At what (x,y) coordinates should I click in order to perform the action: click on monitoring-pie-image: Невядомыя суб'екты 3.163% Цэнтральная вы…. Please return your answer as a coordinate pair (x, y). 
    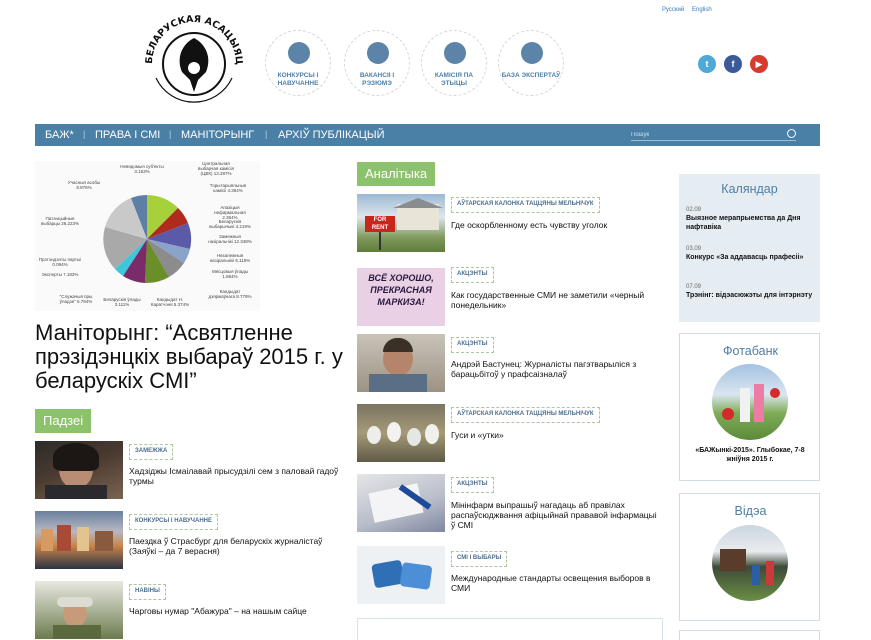
    Looking at the image, I should click on (147, 236).